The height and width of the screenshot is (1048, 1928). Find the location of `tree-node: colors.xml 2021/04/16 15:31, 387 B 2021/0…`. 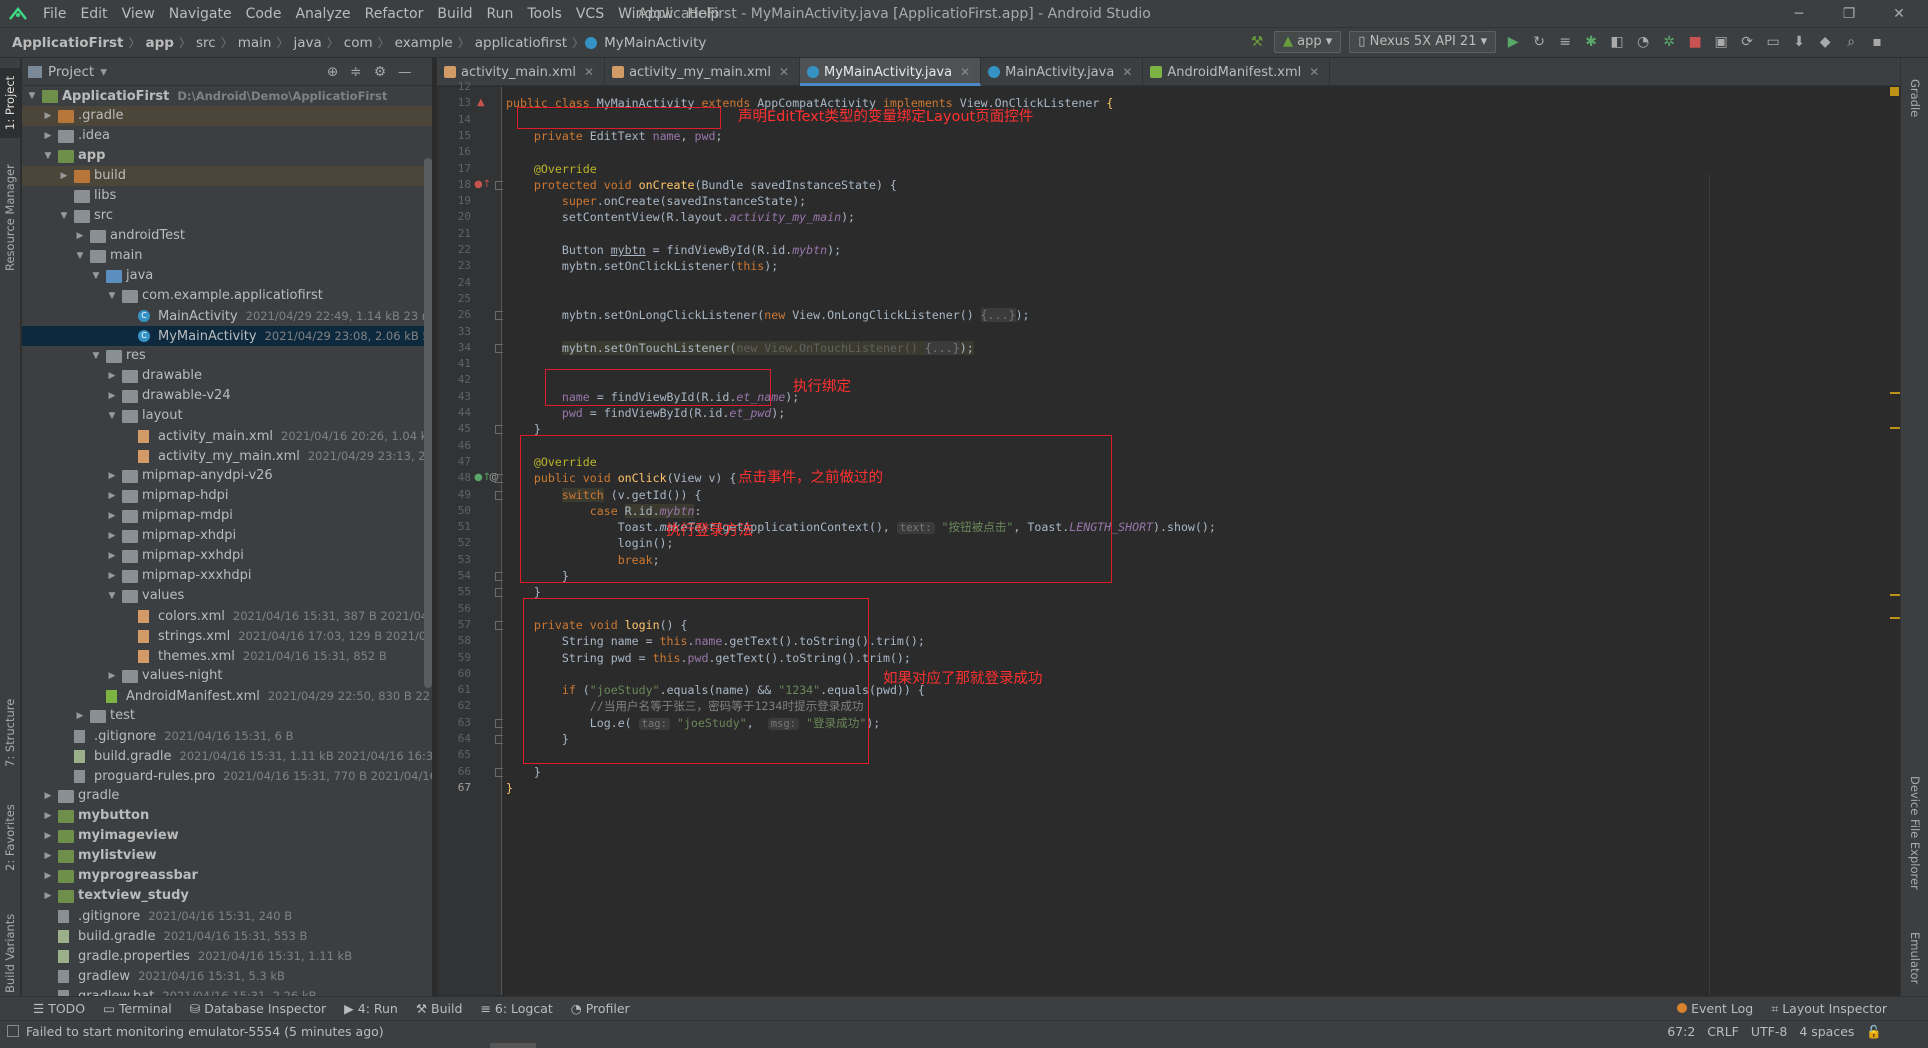

tree-node: colors.xml 2021/04/16 15:31, 387 B 2021/0… is located at coordinates (227, 616).